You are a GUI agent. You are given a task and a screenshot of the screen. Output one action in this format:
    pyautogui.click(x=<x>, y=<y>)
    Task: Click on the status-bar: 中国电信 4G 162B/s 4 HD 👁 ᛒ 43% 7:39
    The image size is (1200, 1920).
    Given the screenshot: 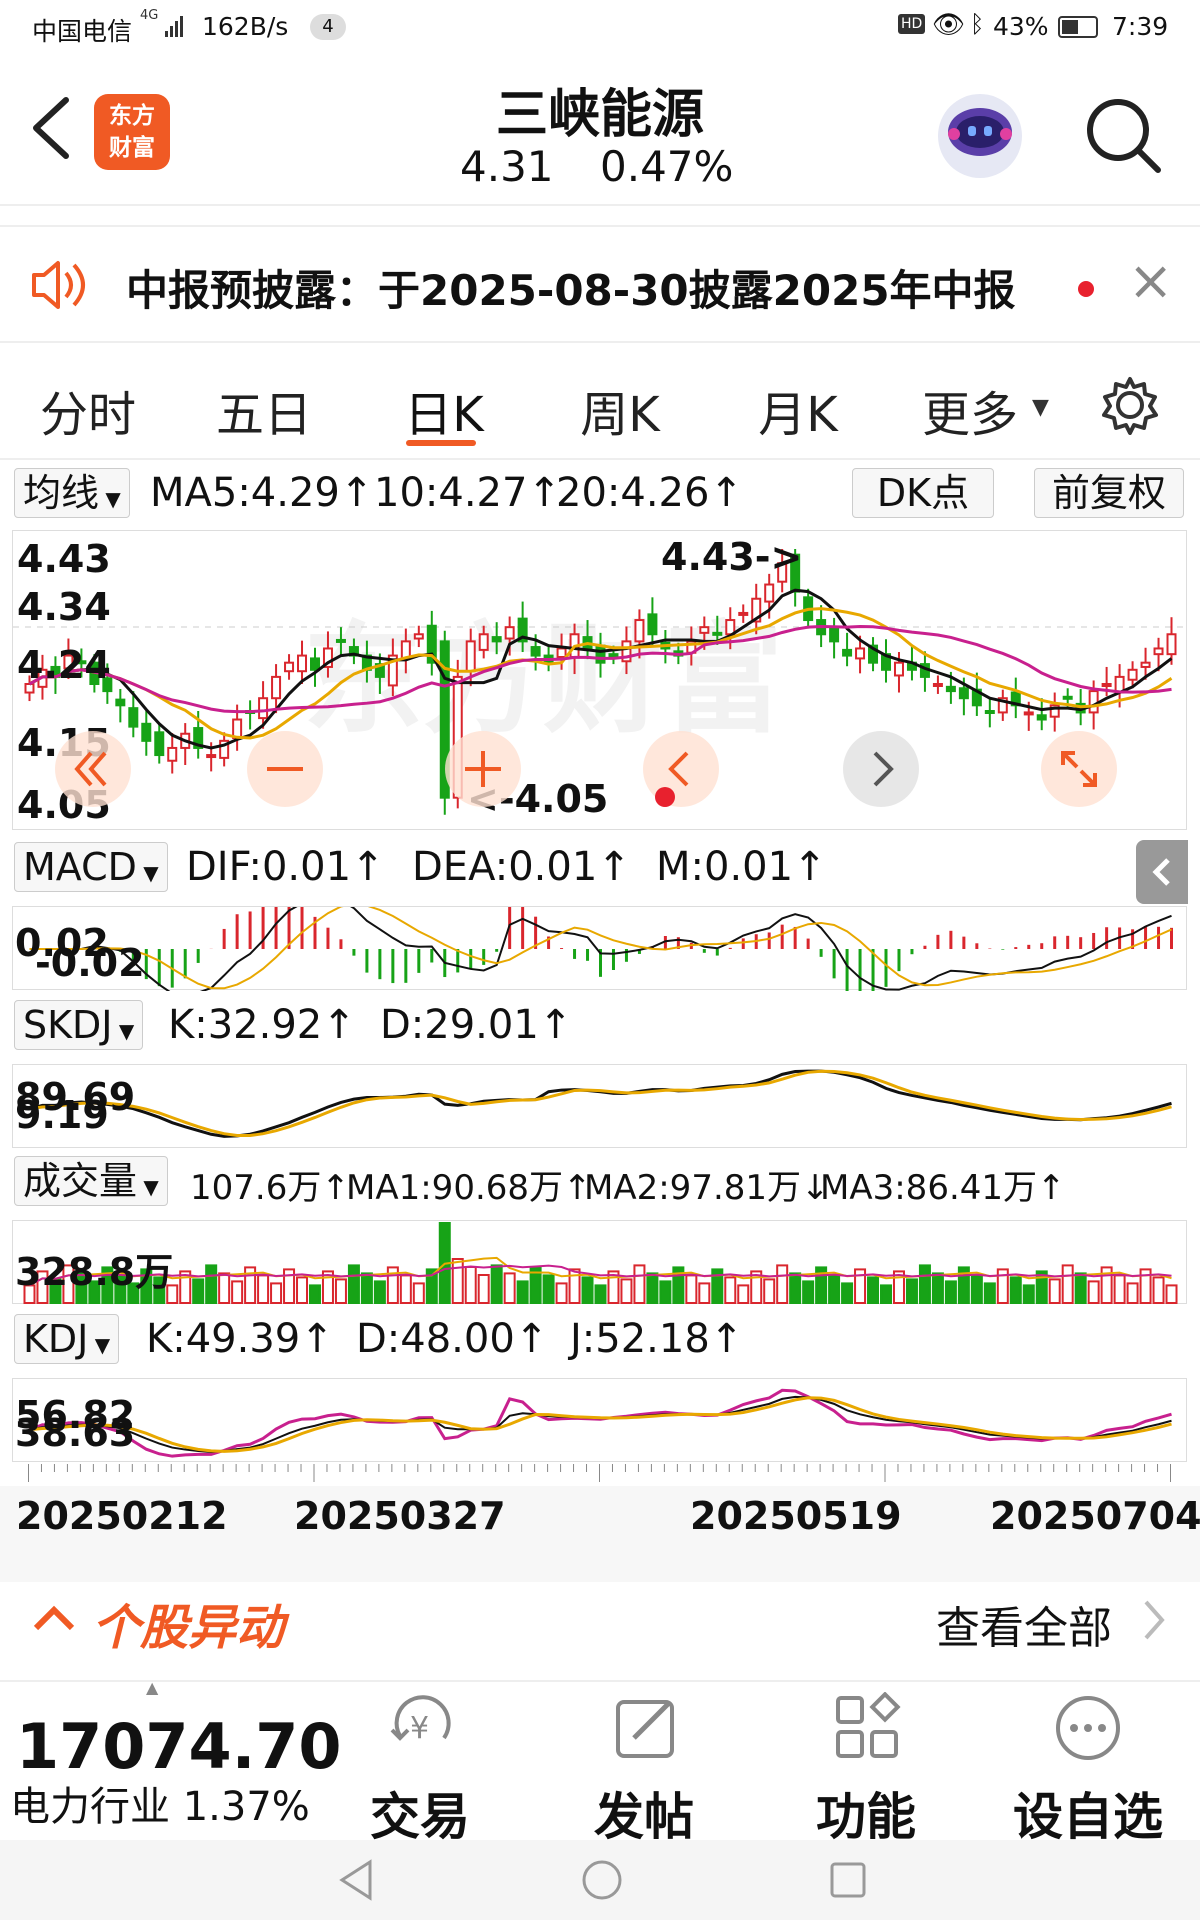 What is the action you would take?
    pyautogui.click(x=600, y=28)
    